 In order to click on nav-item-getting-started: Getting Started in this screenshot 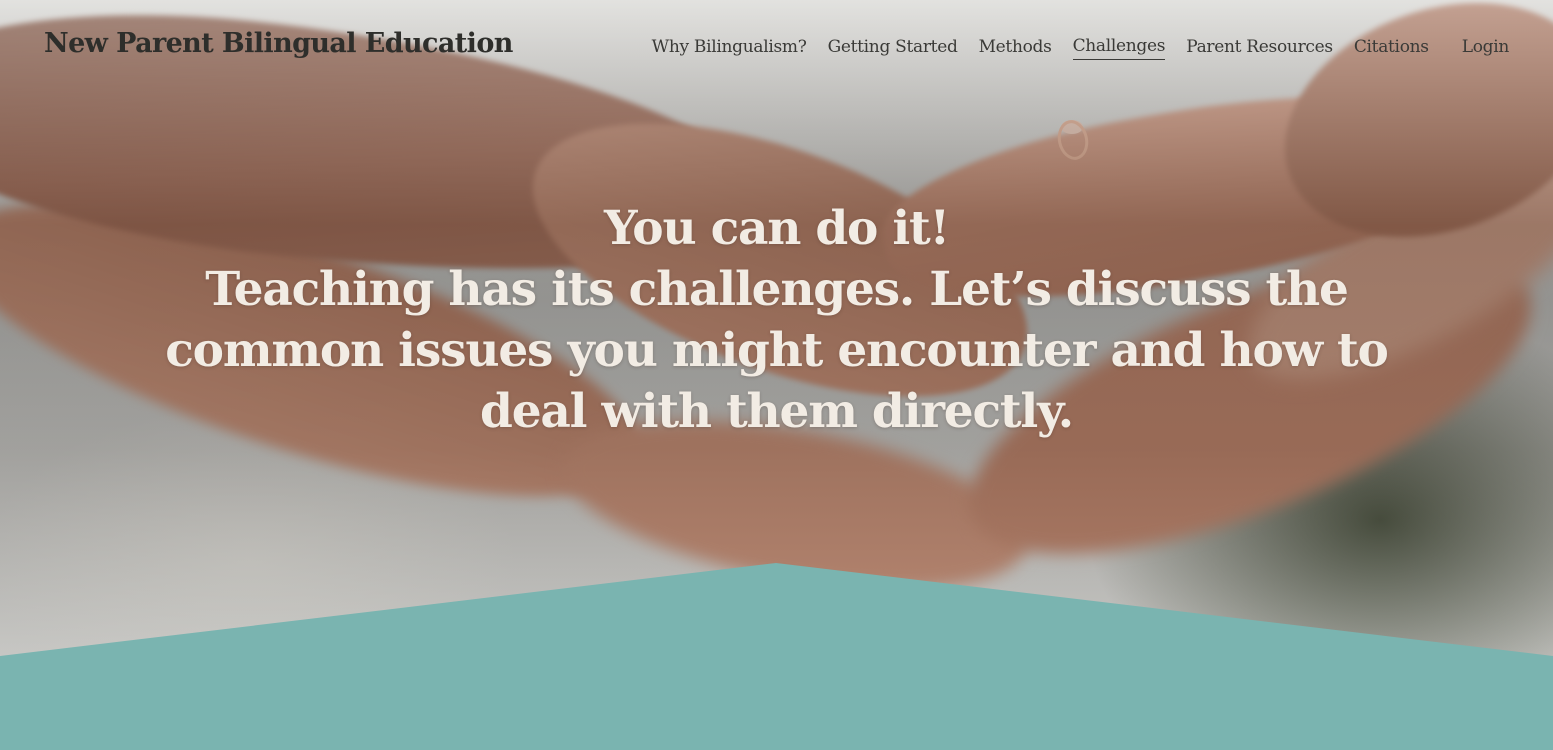, I will do `click(893, 48)`.